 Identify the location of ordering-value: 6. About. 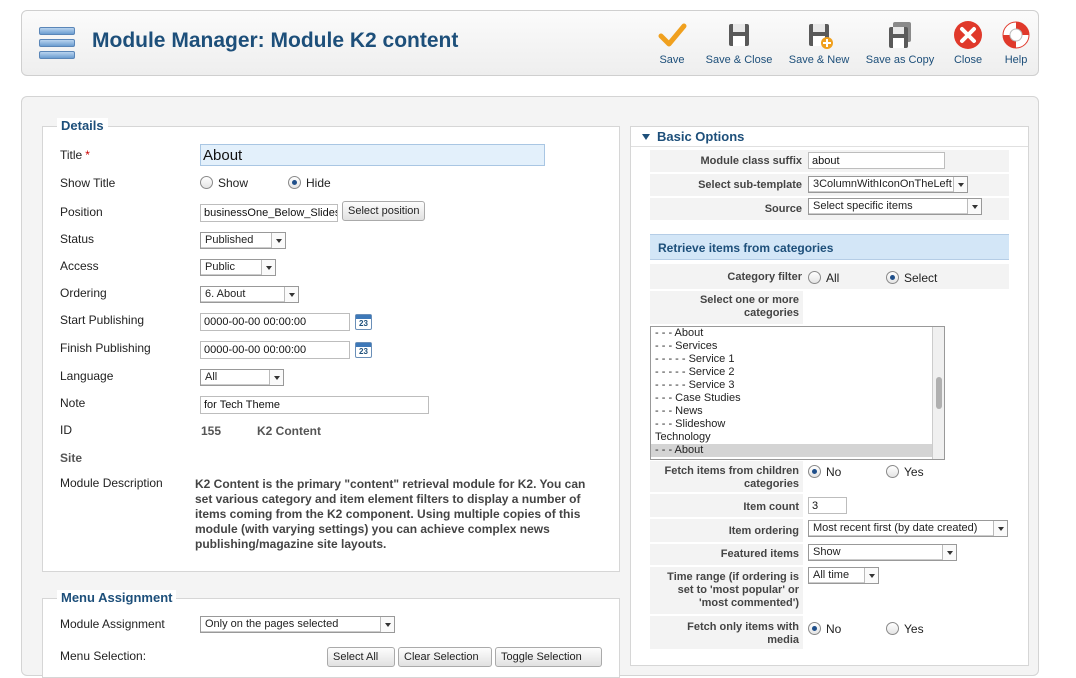
(225, 294).